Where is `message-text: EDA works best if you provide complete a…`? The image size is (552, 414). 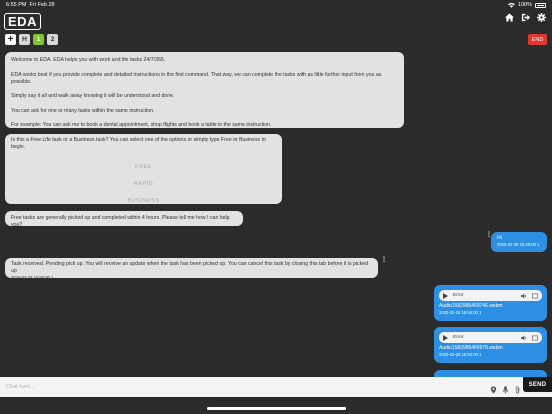
message-text: EDA works best if you provide complete a… is located at coordinates (196, 78).